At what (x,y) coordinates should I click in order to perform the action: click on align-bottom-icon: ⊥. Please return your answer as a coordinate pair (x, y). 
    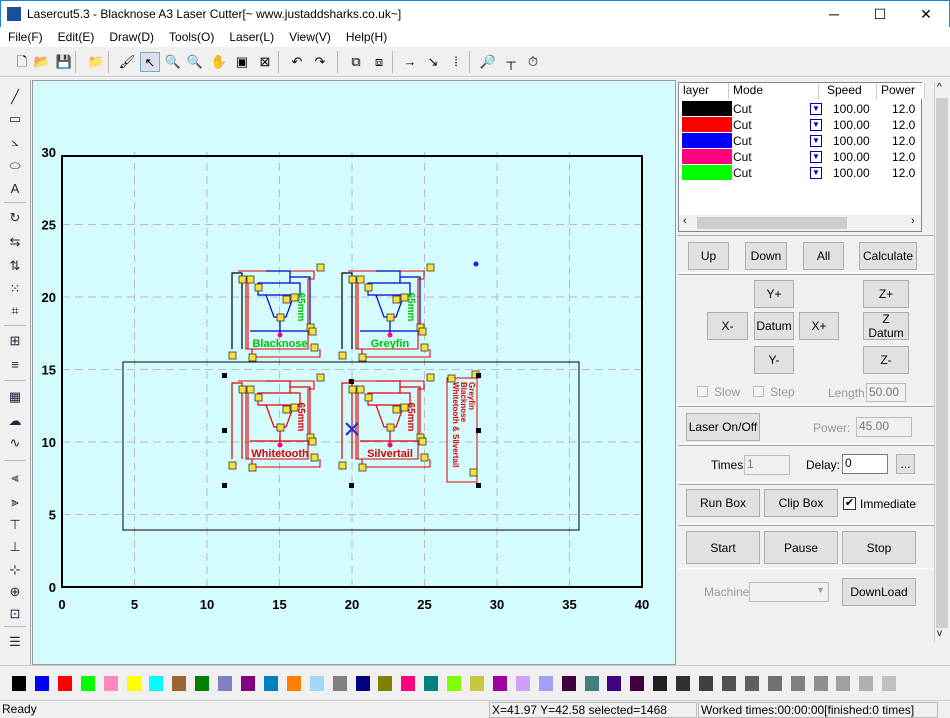
    Looking at the image, I should click on (15, 547).